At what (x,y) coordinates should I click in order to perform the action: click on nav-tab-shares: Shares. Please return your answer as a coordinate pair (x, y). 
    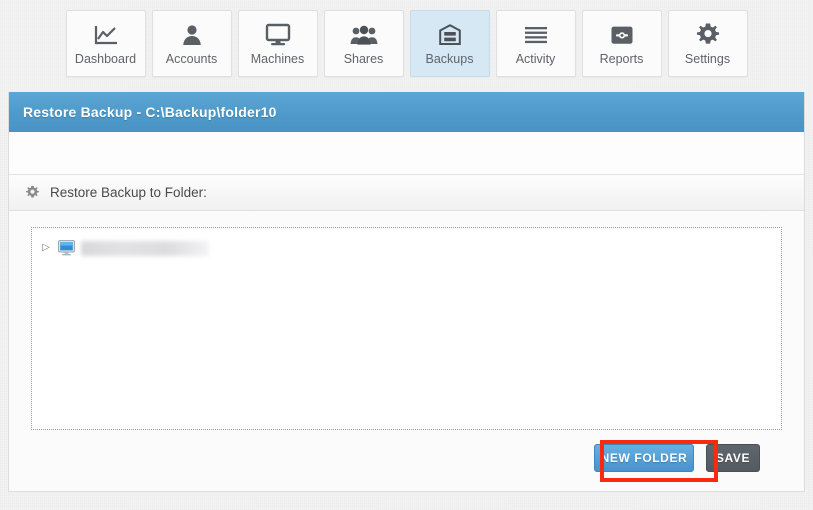
    Looking at the image, I should click on (363, 43).